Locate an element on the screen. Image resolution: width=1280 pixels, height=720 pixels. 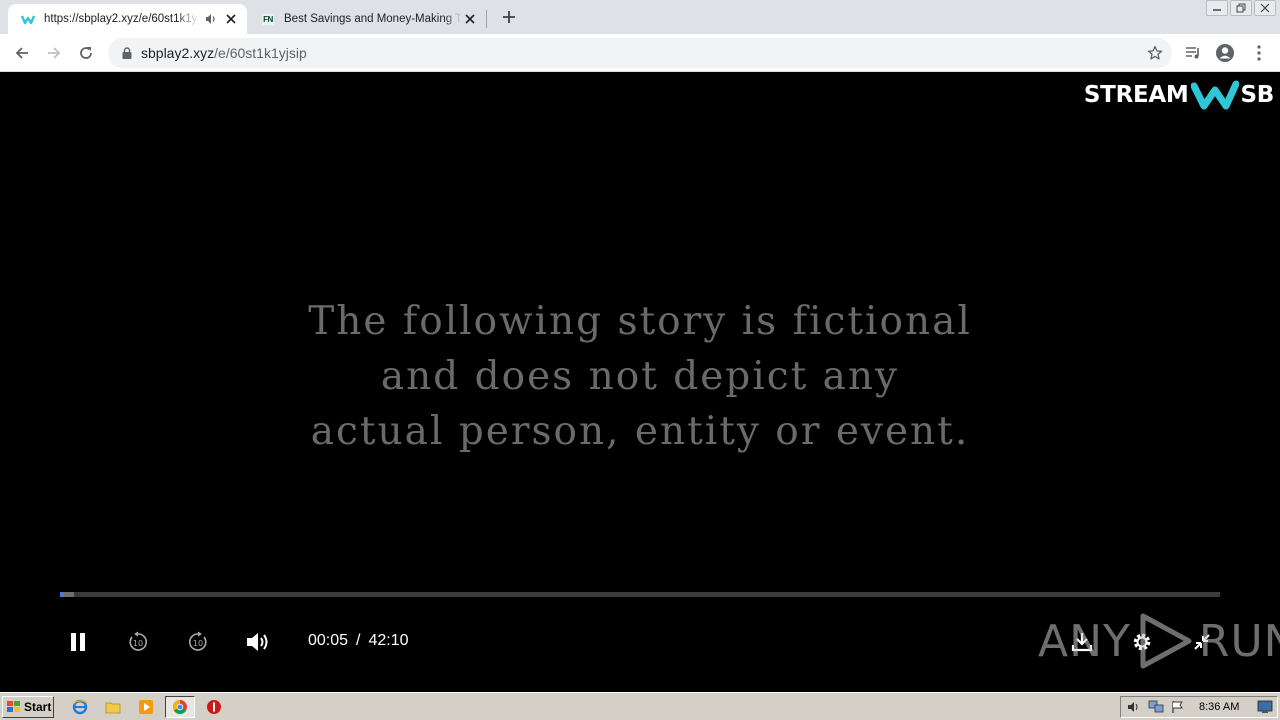
minimize-button is located at coordinates (1217, 8).